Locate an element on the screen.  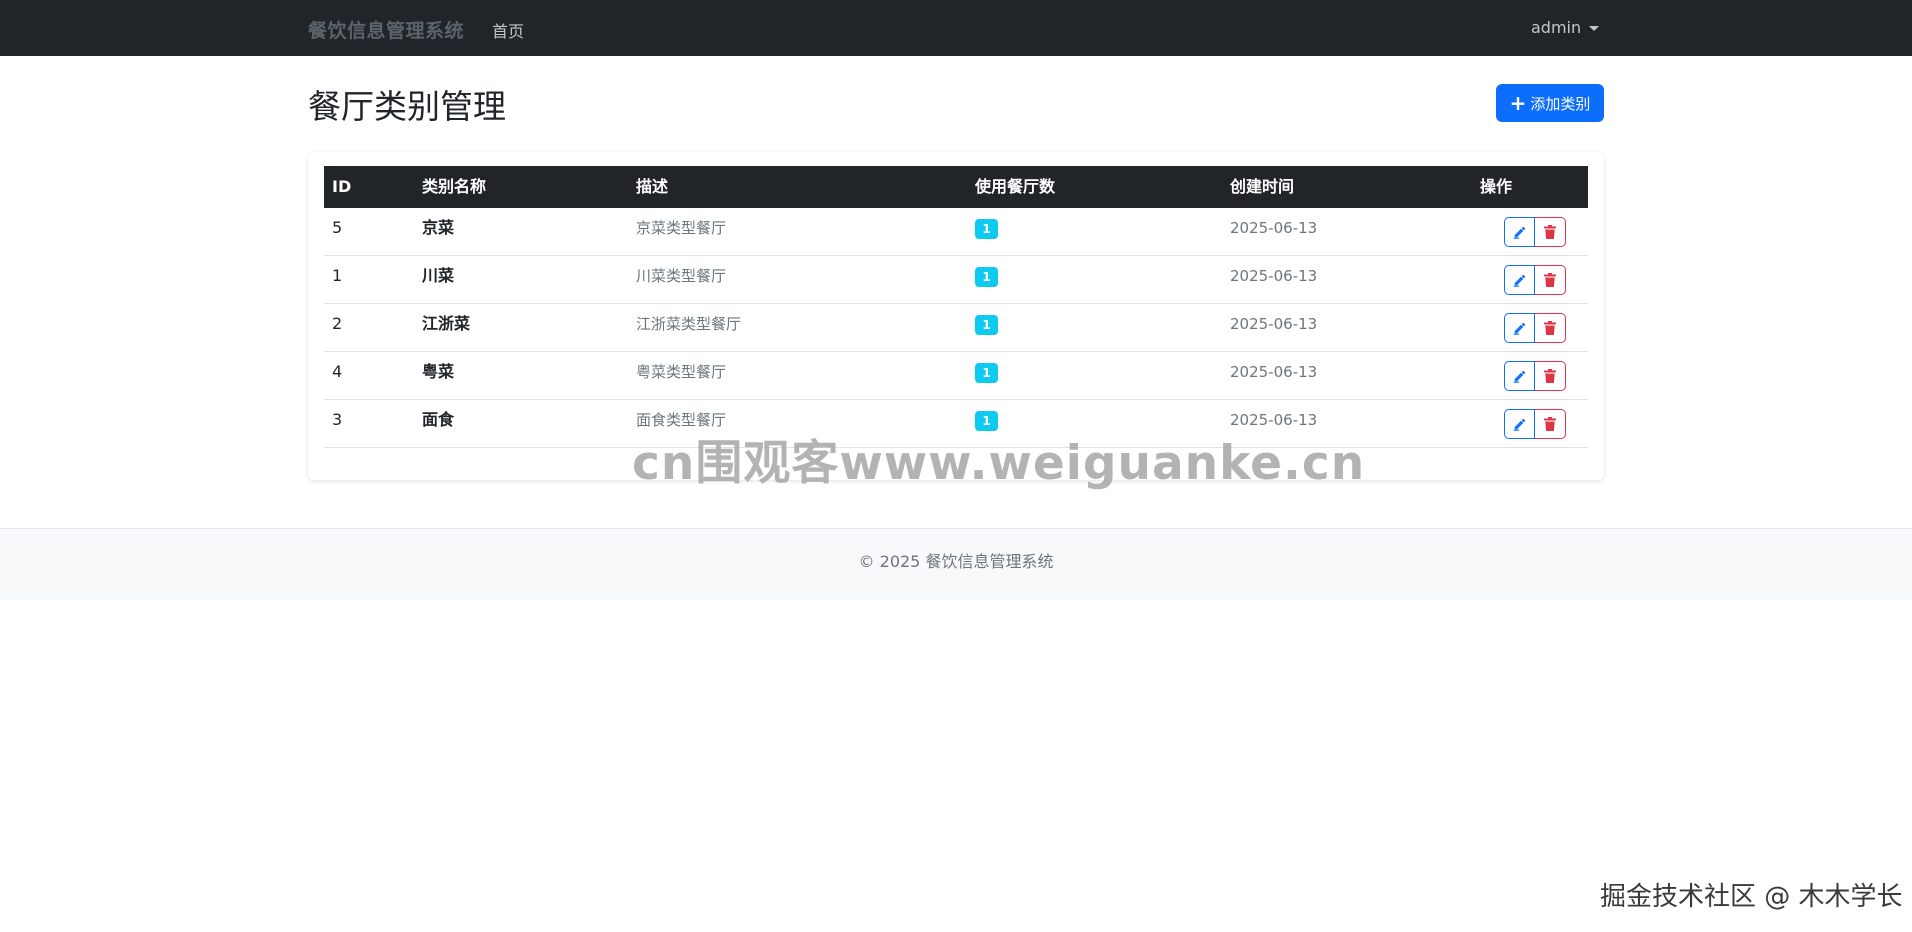
add-category-button: + 添加类别 is located at coordinates (1550, 103).